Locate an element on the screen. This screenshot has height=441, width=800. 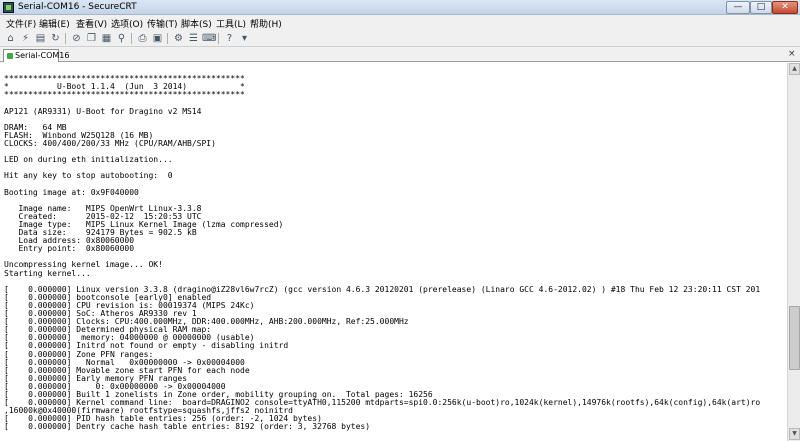
menu-transfer: 传输(T) is located at coordinates (162, 23).